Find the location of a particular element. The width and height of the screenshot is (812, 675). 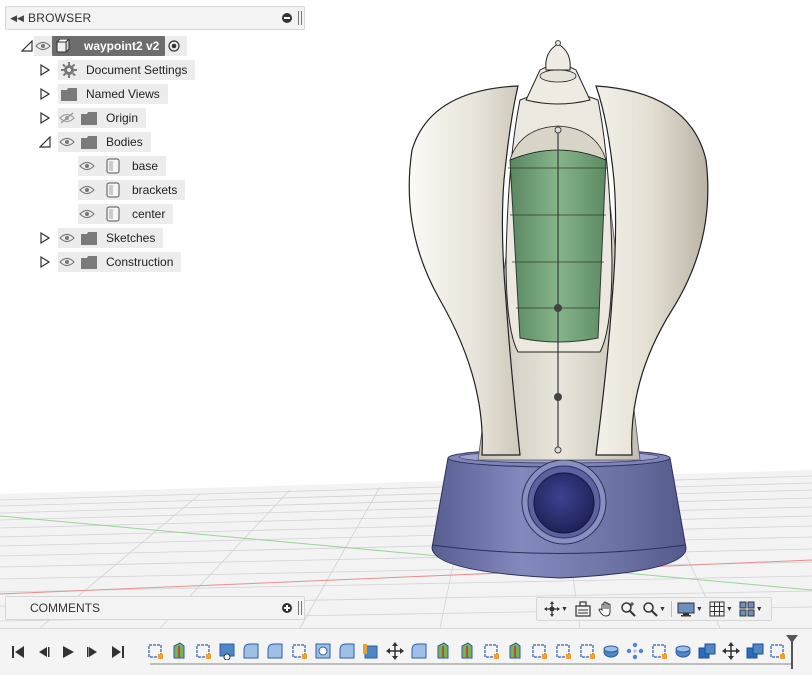

pan-icon is located at coordinates (606, 609).